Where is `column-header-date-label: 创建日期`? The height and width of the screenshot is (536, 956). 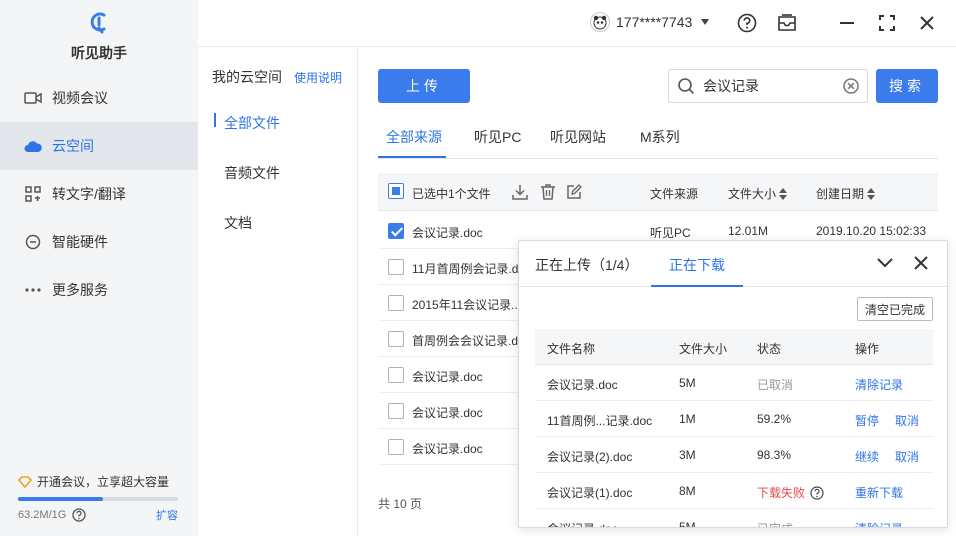 column-header-date-label: 创建日期 is located at coordinates (840, 194).